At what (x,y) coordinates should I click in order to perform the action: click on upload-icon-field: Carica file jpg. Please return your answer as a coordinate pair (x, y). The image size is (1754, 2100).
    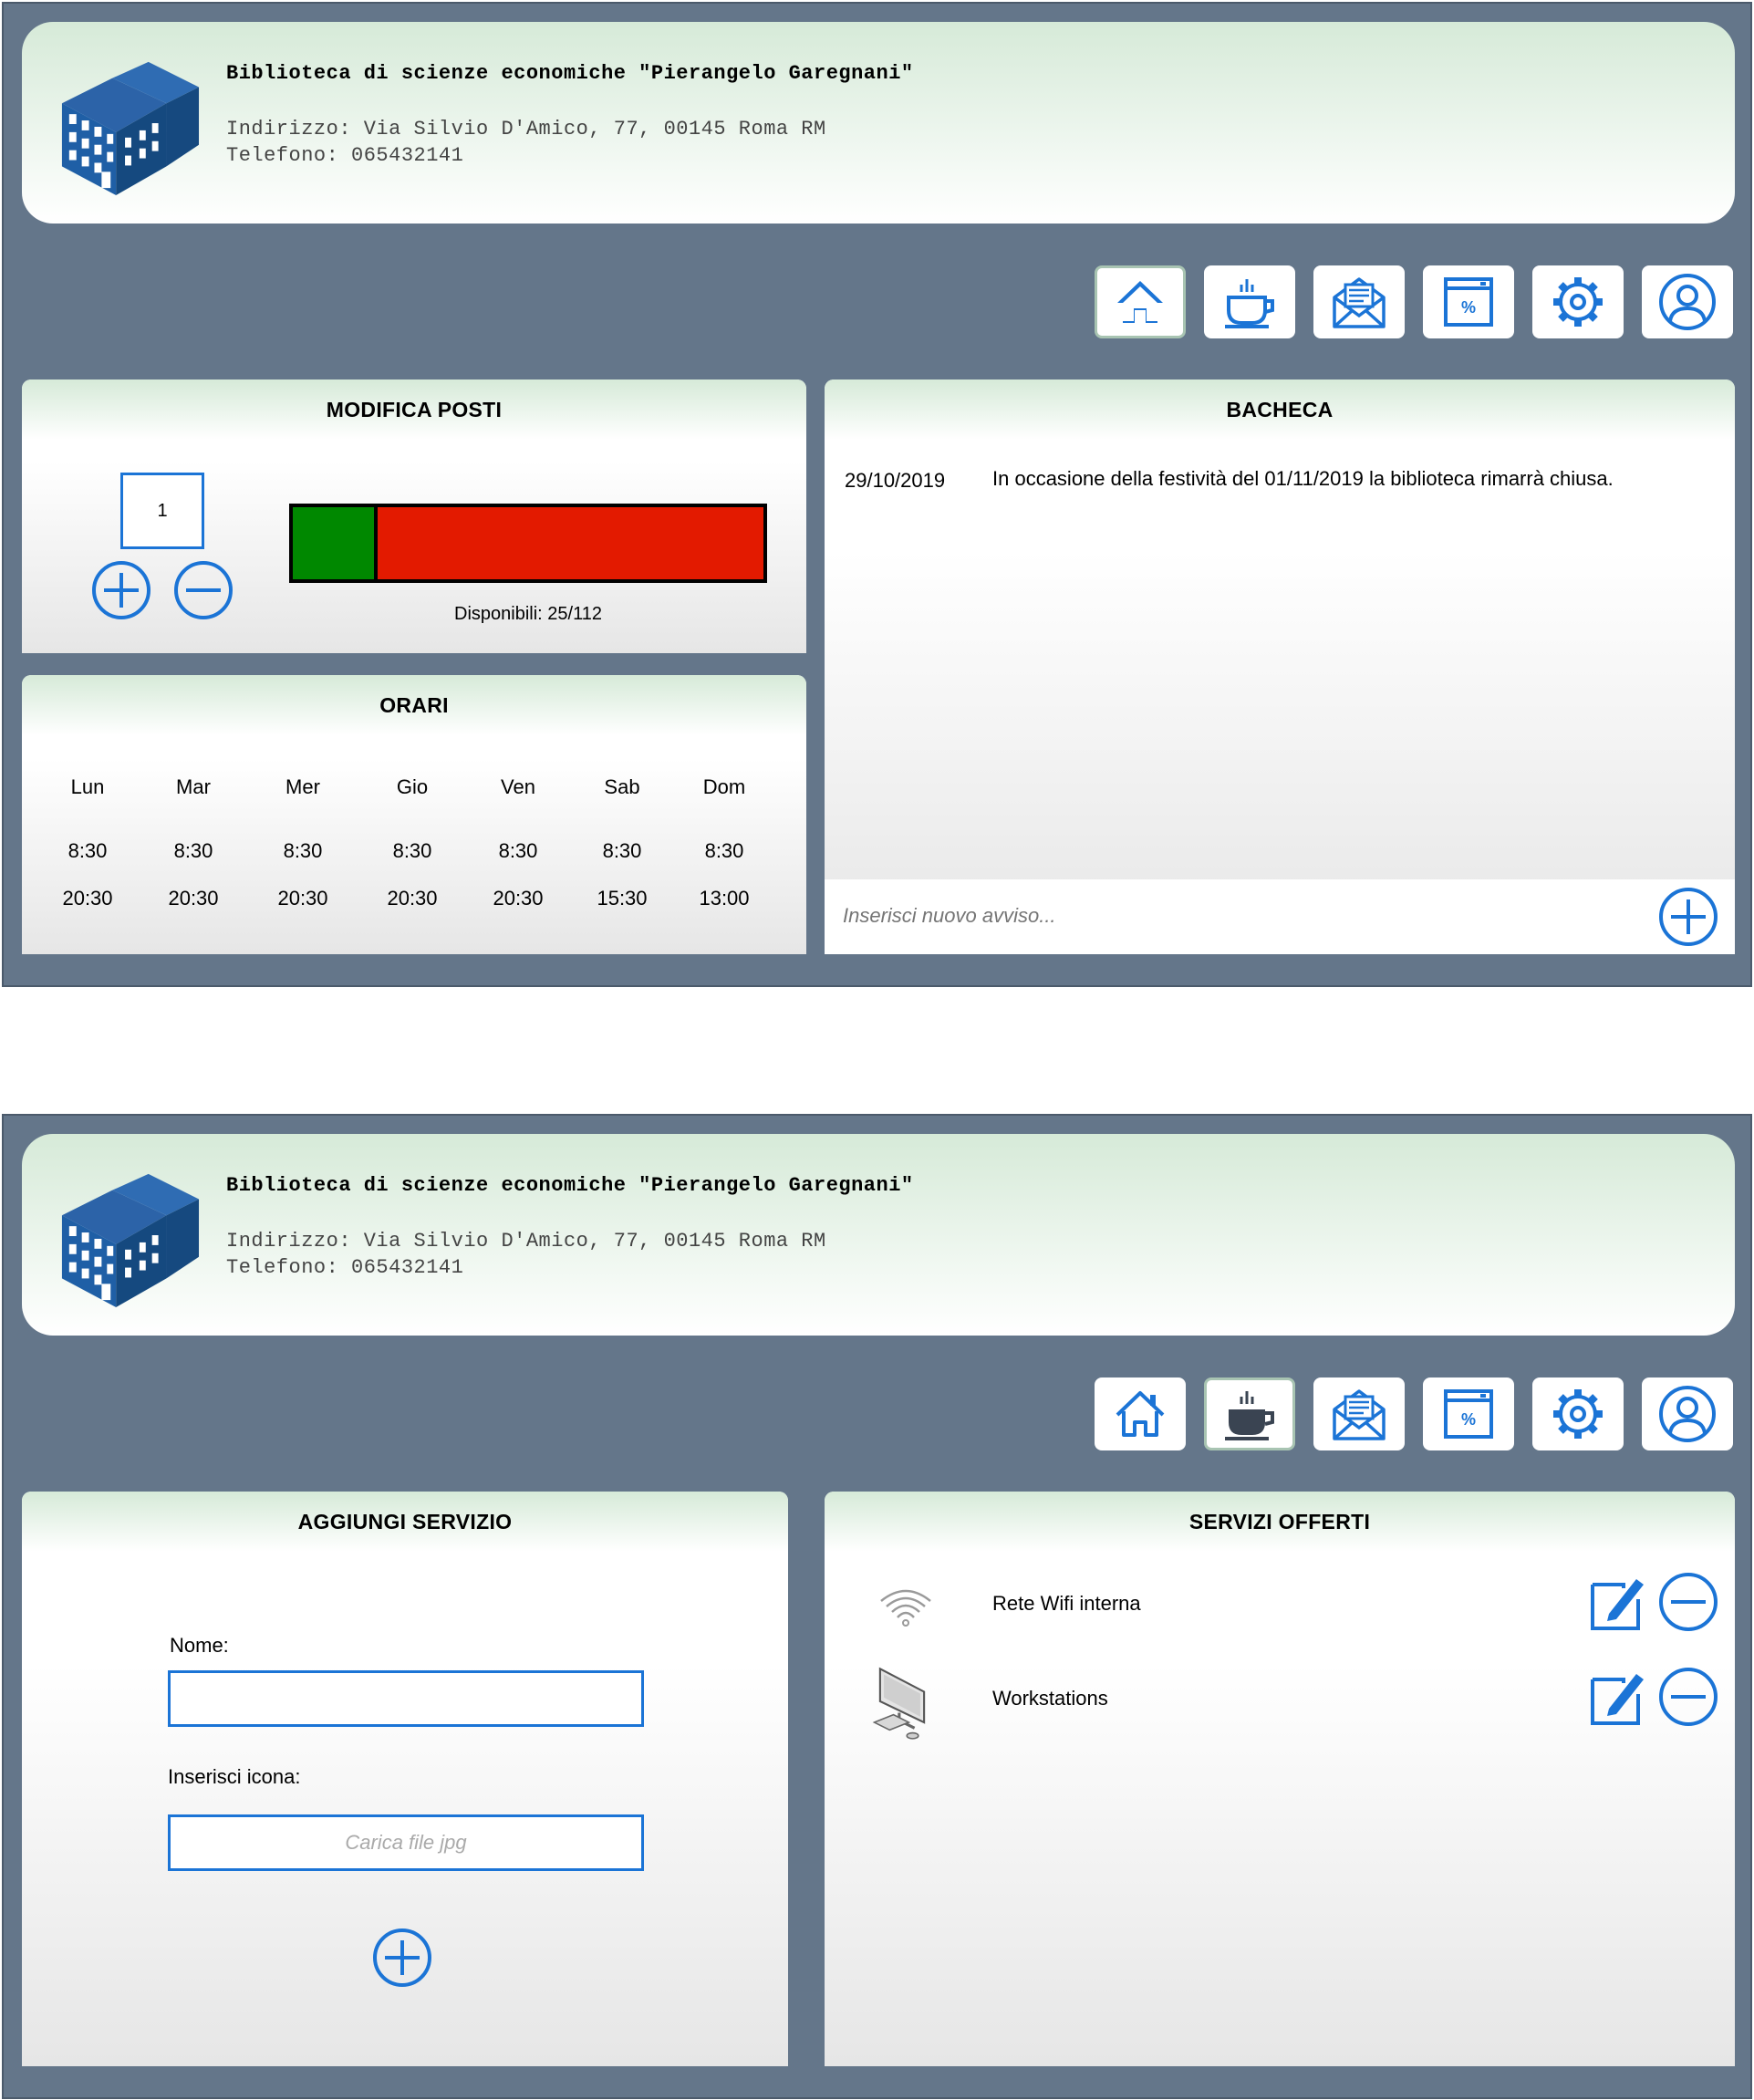
    Looking at the image, I should click on (406, 1843).